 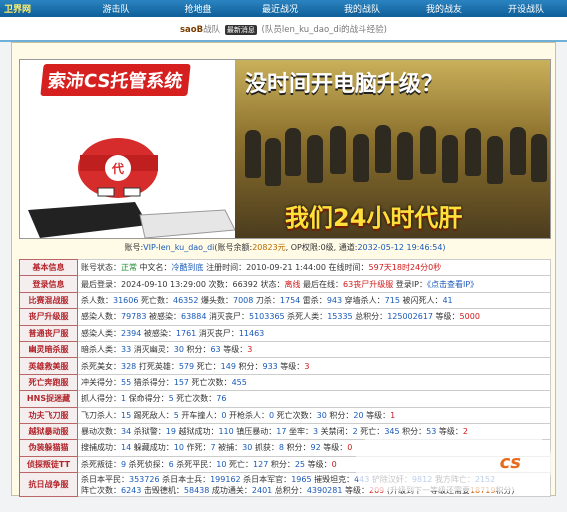 What do you see at coordinates (48, 300) in the screenshot?
I see `stats-row-label: 比赛混战服` at bounding box center [48, 300].